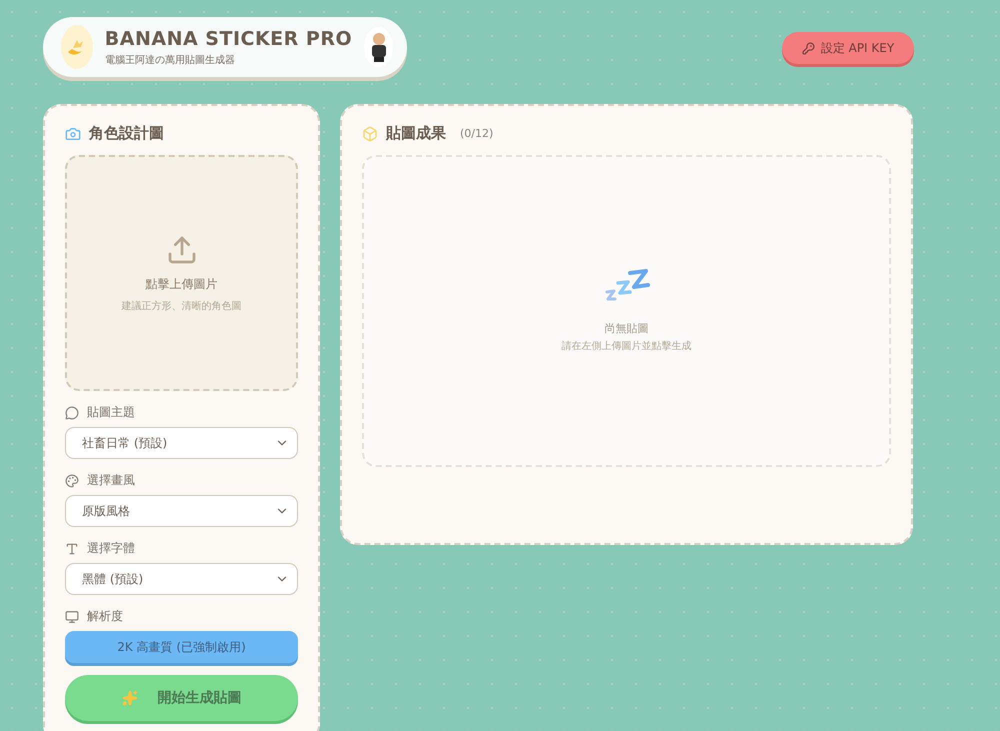 This screenshot has height=731, width=1000. I want to click on empty-title: 尚無貼圖, so click(626, 328).